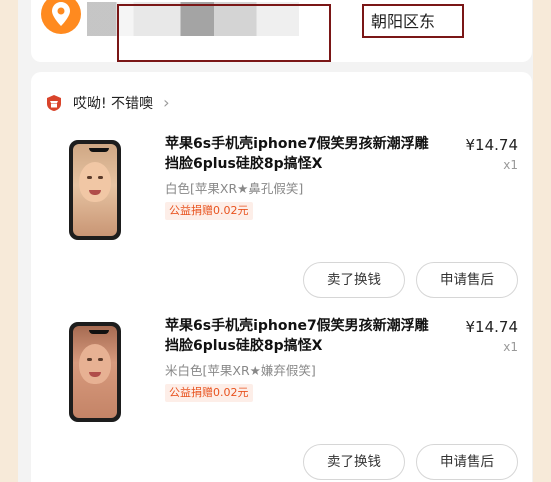 The height and width of the screenshot is (482, 551). What do you see at coordinates (54, 103) in the screenshot?
I see `shop-icon` at bounding box center [54, 103].